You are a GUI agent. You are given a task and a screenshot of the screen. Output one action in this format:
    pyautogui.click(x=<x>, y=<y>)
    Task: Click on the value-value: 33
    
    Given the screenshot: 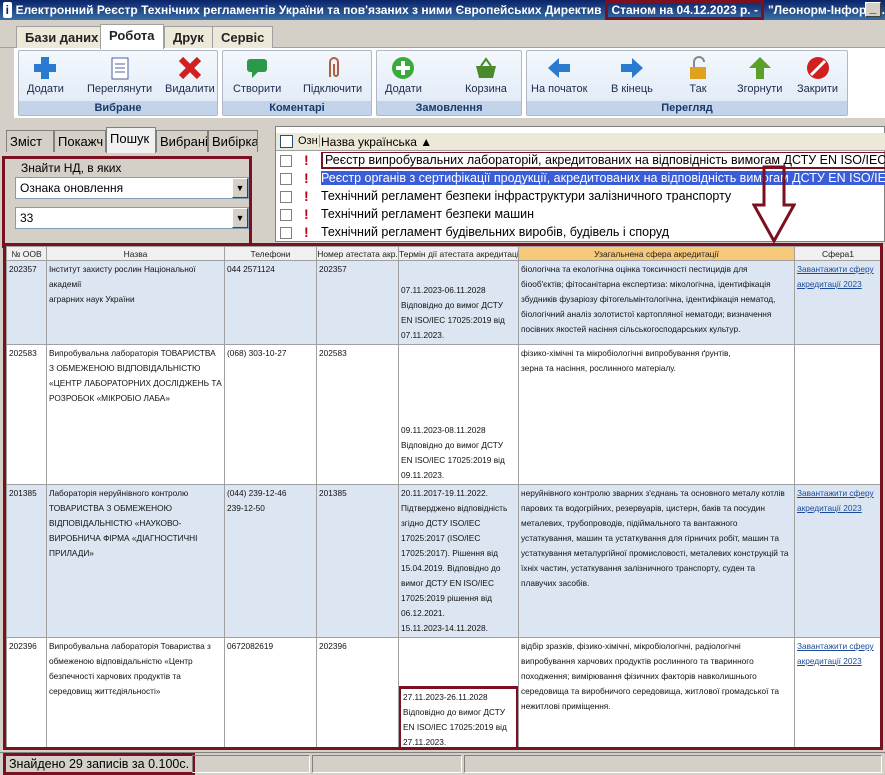 What is the action you would take?
    pyautogui.click(x=27, y=218)
    